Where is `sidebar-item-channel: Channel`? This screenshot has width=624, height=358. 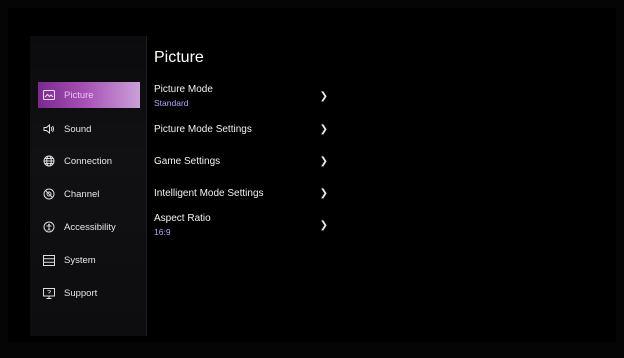
sidebar-item-channel: Channel is located at coordinates (89, 194).